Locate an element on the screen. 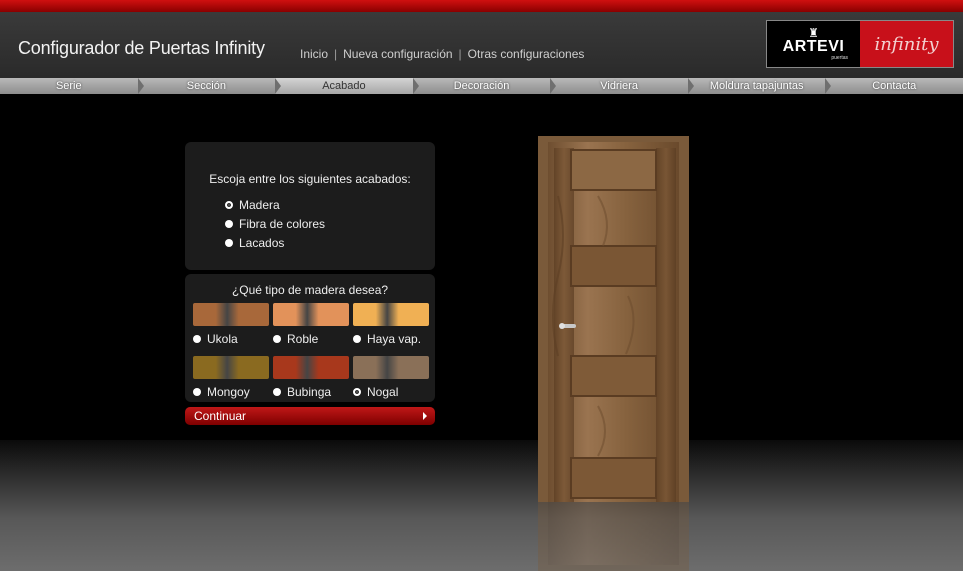  nav-item-acabado: Acabado is located at coordinates (347, 86).